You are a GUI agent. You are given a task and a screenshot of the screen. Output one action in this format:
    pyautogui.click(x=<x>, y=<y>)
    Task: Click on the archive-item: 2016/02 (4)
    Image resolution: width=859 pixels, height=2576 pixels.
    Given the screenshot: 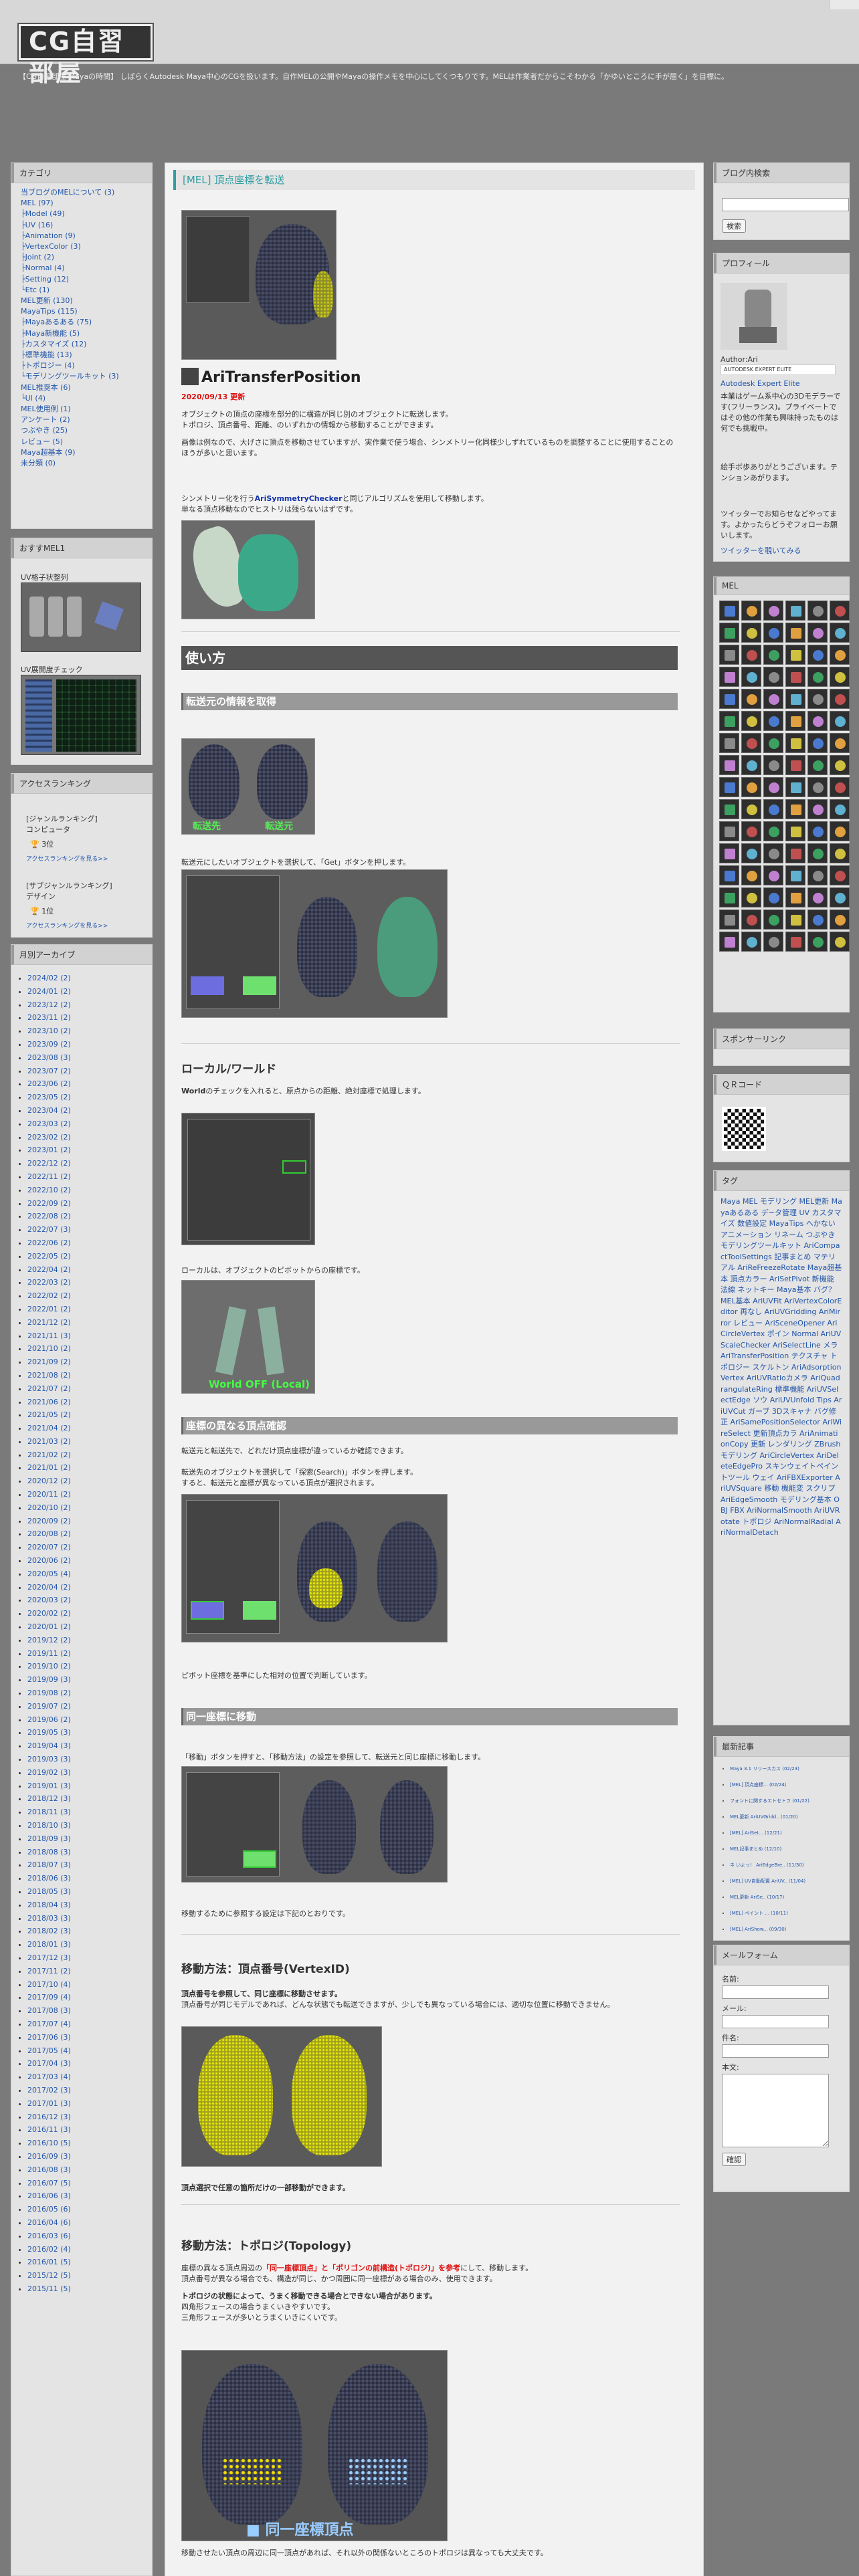 What is the action you would take?
    pyautogui.click(x=49, y=2249)
    